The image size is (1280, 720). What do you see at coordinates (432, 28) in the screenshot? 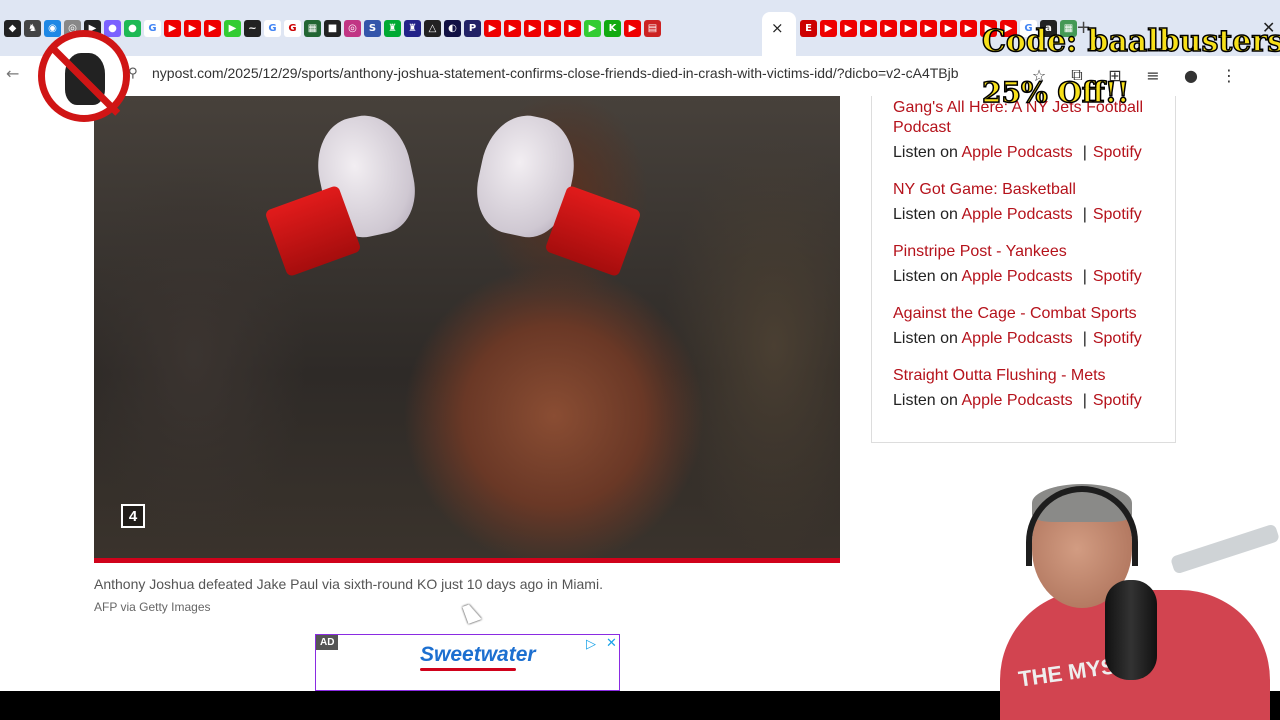
I see `tab-icon: △` at bounding box center [432, 28].